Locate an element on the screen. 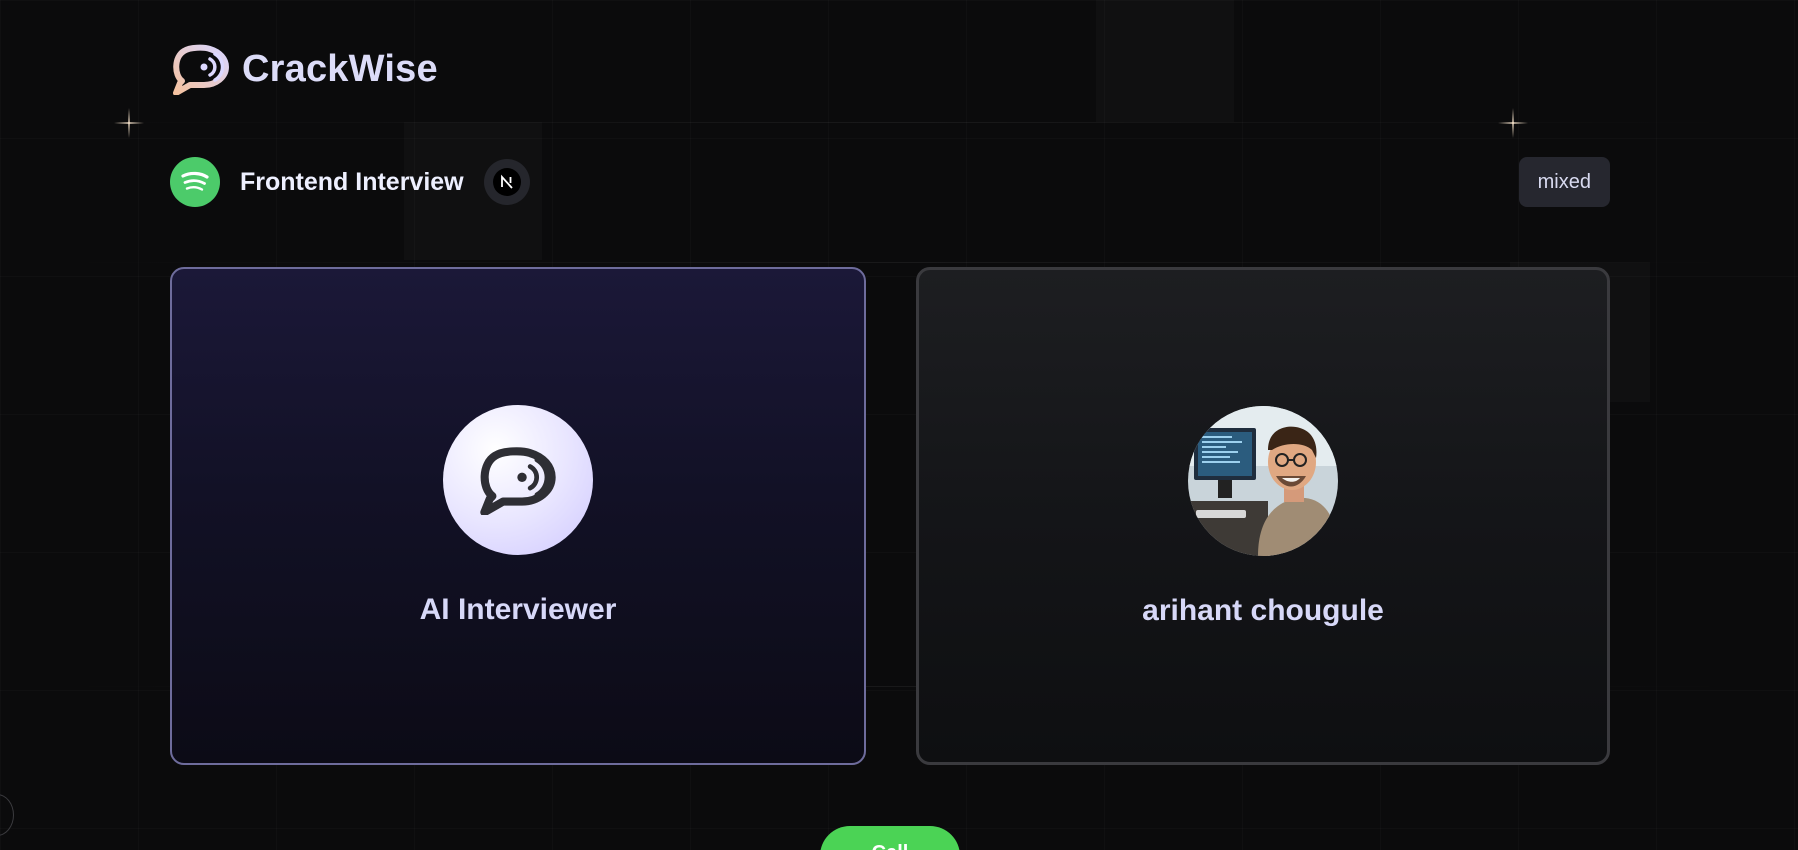  user-avatar is located at coordinates (1263, 481).